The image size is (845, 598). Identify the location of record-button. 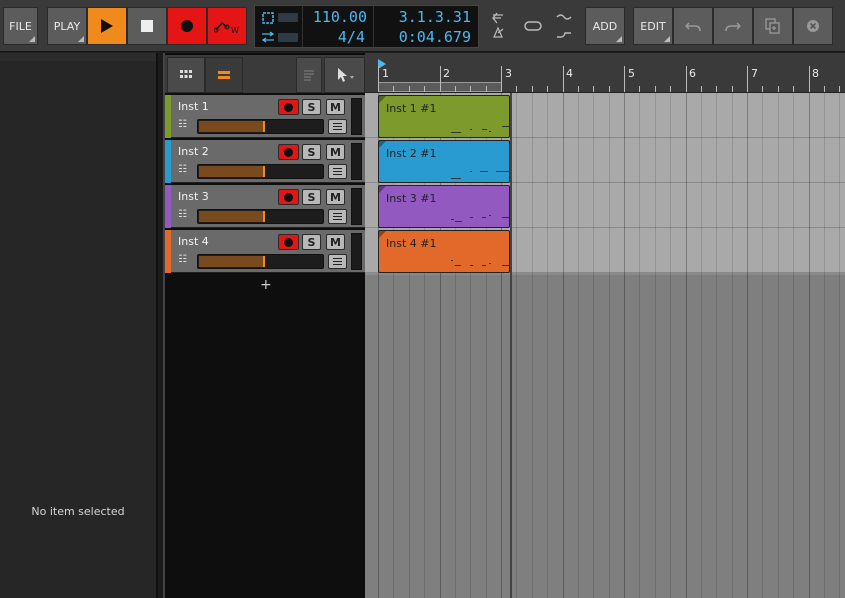
(187, 26).